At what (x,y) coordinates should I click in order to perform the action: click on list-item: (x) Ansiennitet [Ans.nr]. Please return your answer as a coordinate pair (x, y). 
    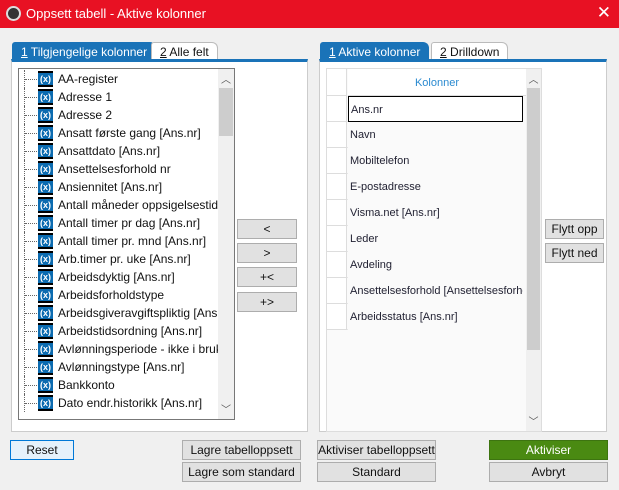
    Looking at the image, I should click on (119, 187).